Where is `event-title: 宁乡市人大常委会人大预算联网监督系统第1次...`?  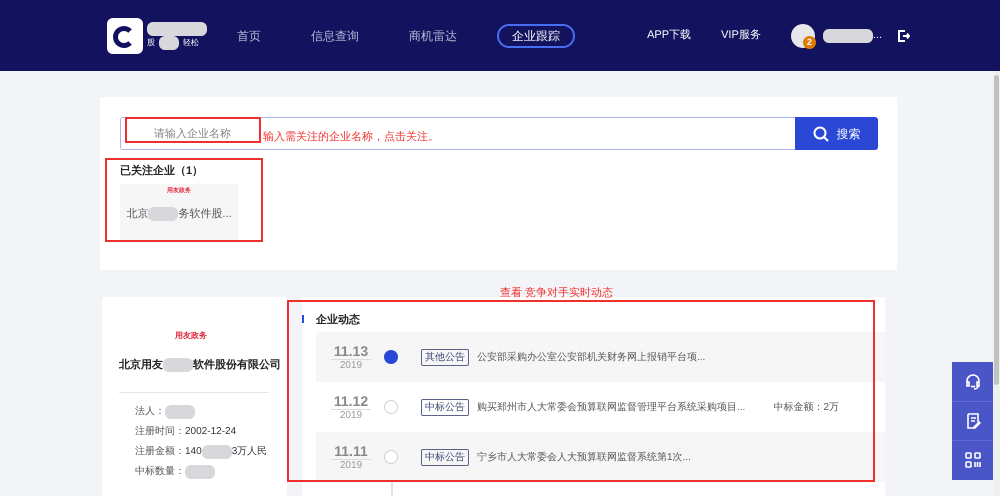
event-title: 宁乡市人大常委会人大预算联网监督系统第1次... is located at coordinates (584, 457).